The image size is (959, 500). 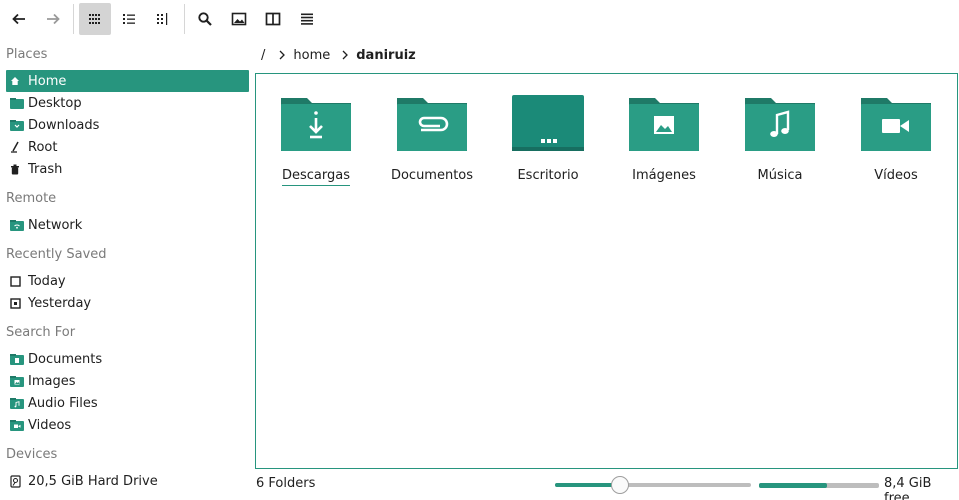 What do you see at coordinates (311, 55) in the screenshot?
I see `breadcrumb-home: home` at bounding box center [311, 55].